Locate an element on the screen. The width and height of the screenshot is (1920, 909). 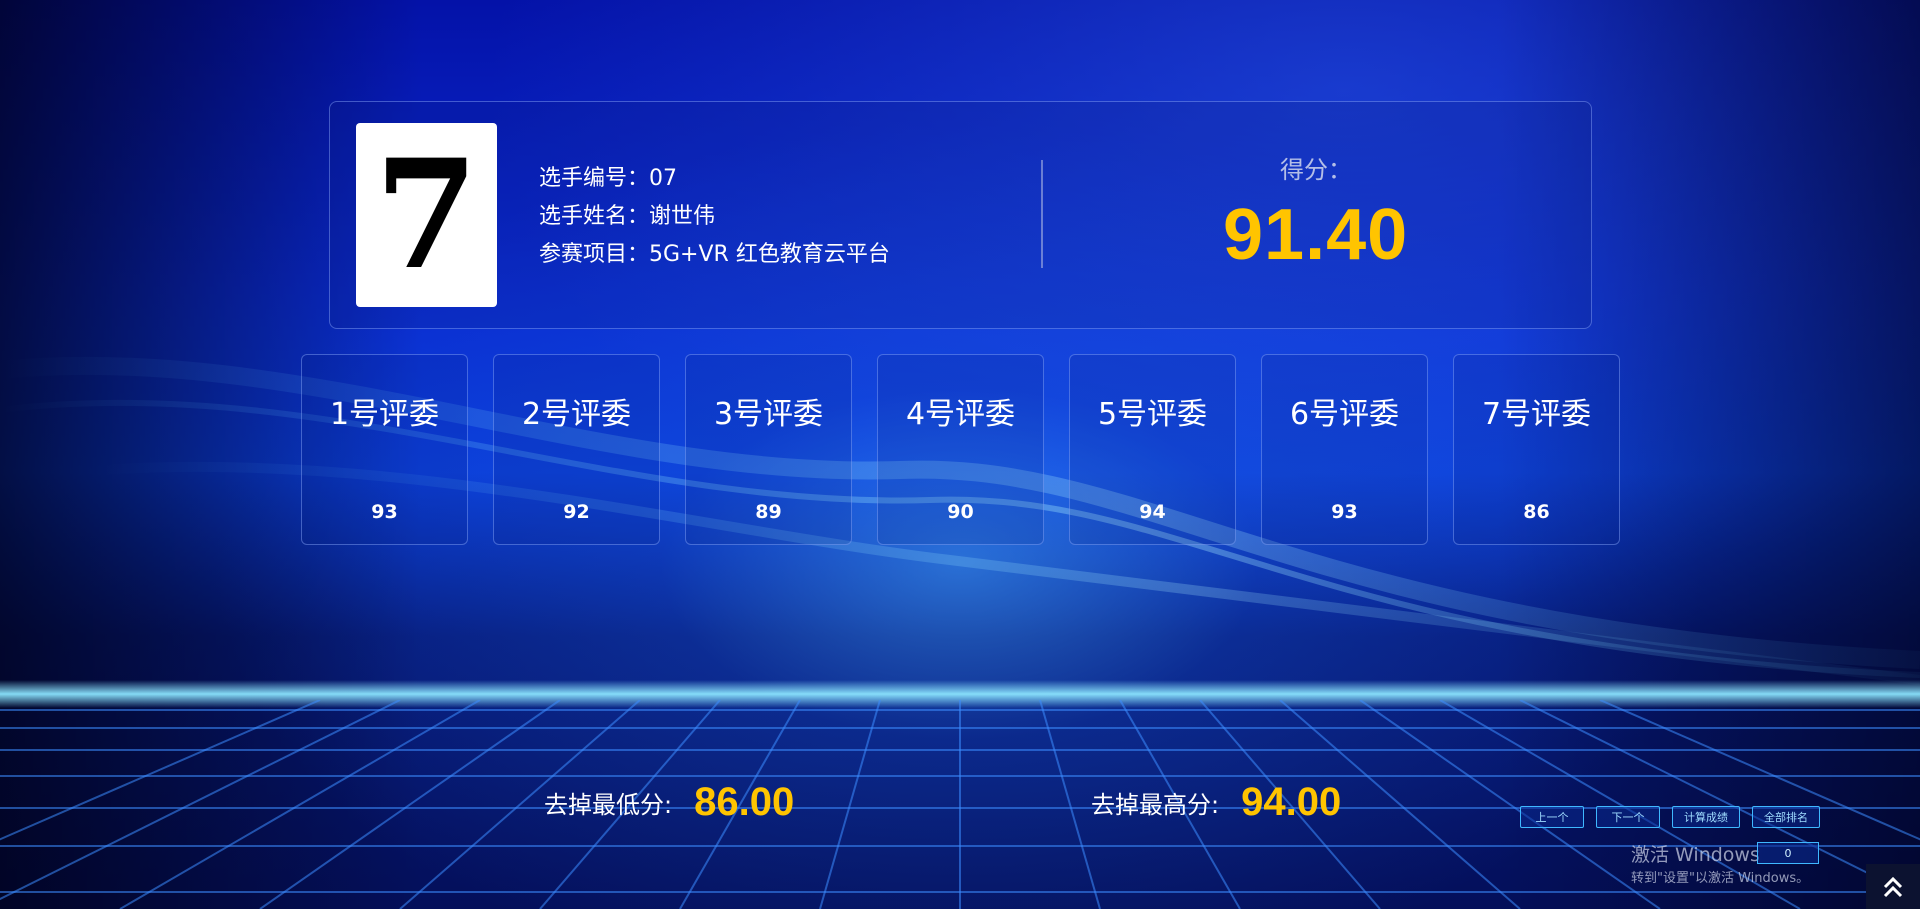
player-name-value: 谢世伟 is located at coordinates (682, 216).